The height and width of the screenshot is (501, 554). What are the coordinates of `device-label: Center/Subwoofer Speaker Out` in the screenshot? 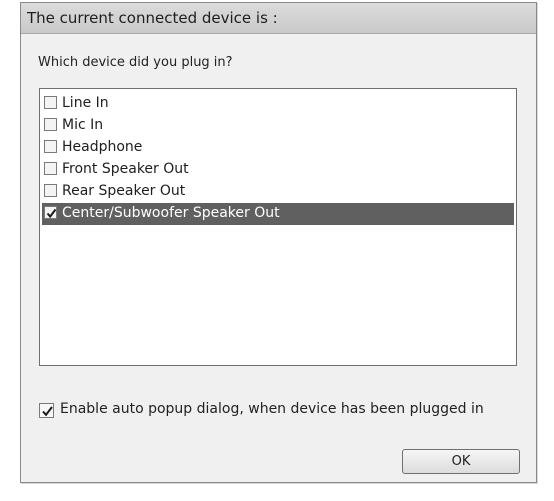 It's located at (171, 213).